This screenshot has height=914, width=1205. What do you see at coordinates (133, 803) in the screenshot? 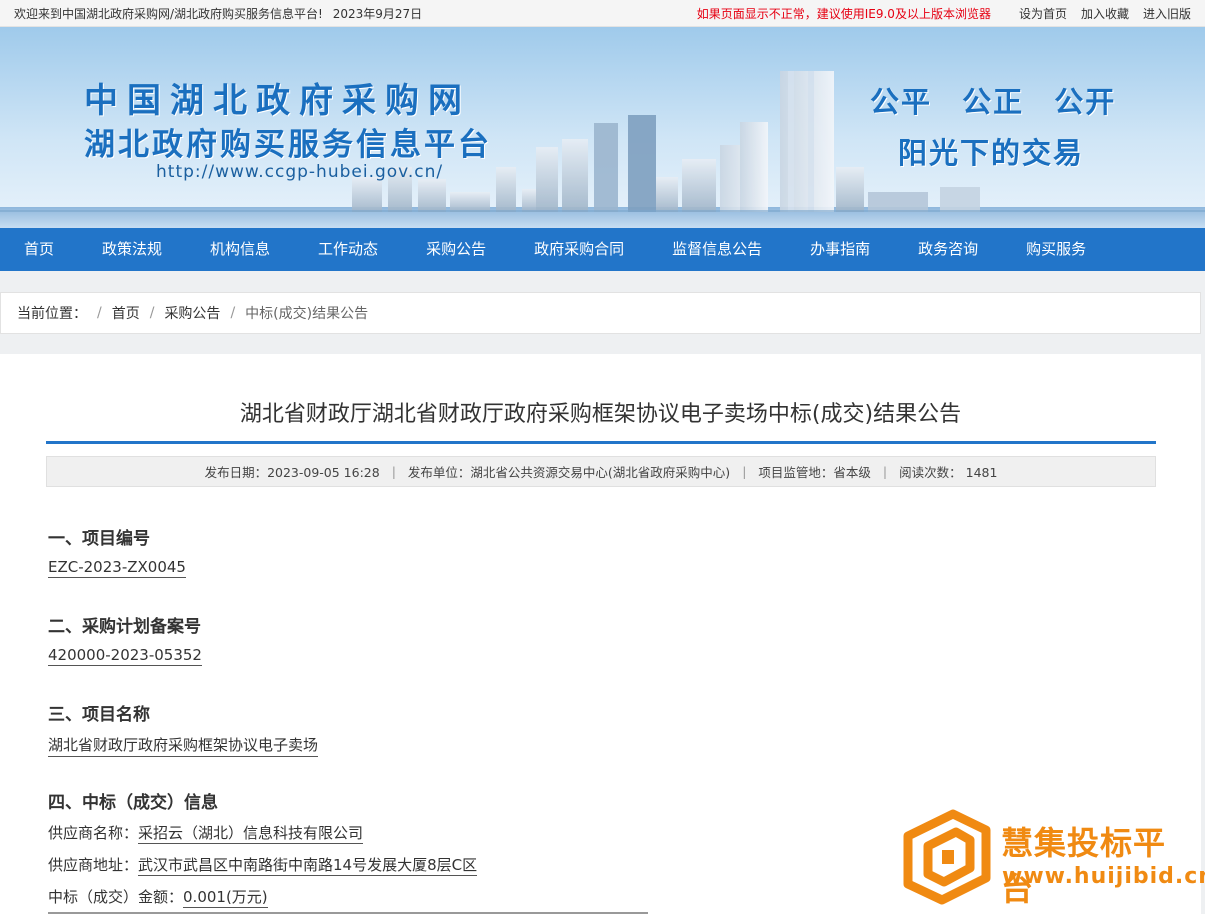
I see `section-heading-award-info: 四、中标（成交）信息` at bounding box center [133, 803].